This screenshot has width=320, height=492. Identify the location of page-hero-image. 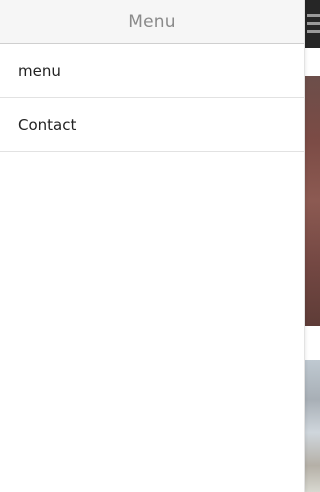
(312, 201).